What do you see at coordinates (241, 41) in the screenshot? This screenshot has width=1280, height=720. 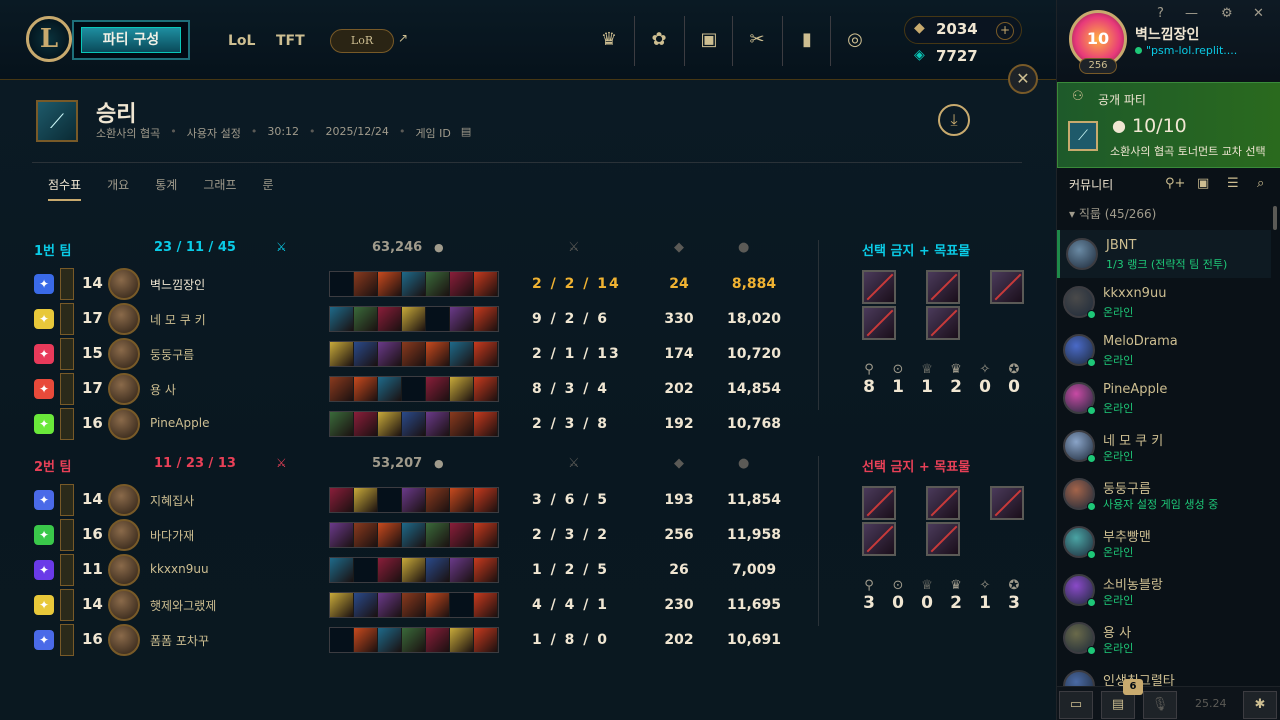 I see `tab-lol: LoL` at bounding box center [241, 41].